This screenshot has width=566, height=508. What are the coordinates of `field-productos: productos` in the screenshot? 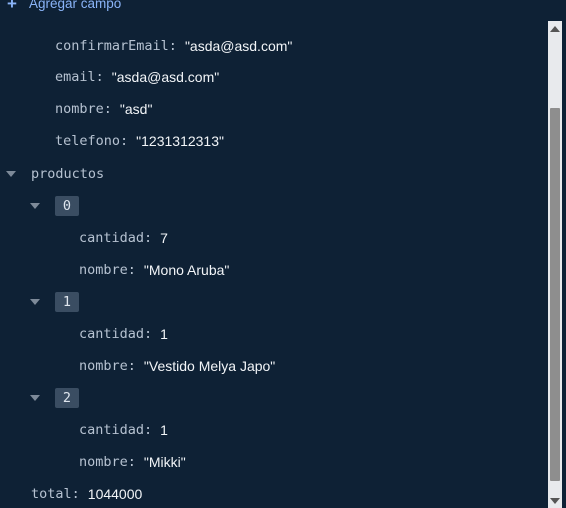 It's located at (52, 174).